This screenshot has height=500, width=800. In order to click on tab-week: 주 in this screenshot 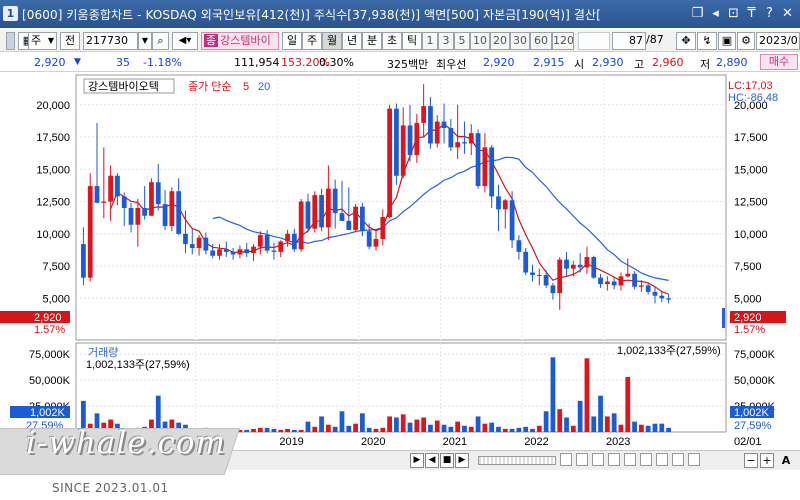, I will do `click(312, 41)`.